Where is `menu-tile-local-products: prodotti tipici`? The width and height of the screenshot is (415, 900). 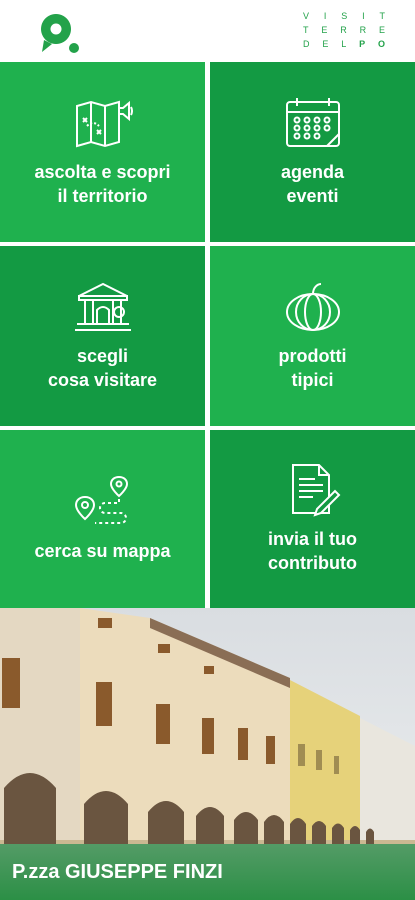 menu-tile-local-products: prodotti tipici is located at coordinates (312, 336).